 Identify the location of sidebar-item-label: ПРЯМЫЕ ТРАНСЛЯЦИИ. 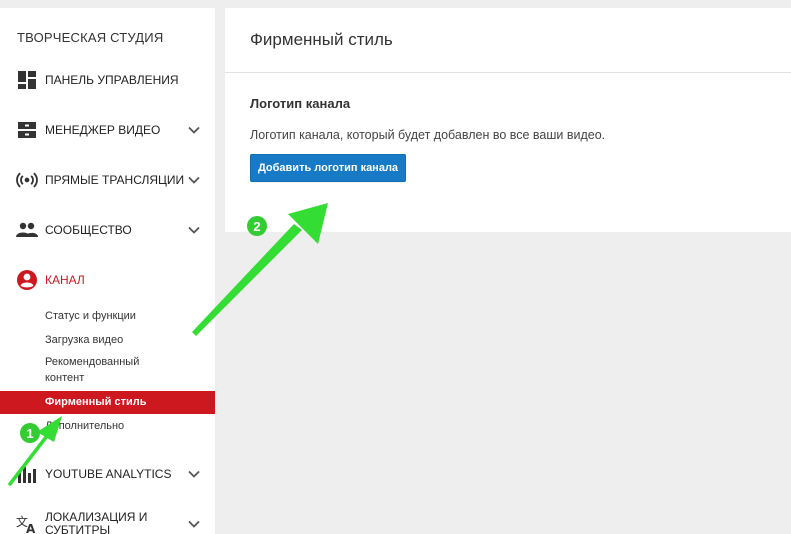
(115, 179).